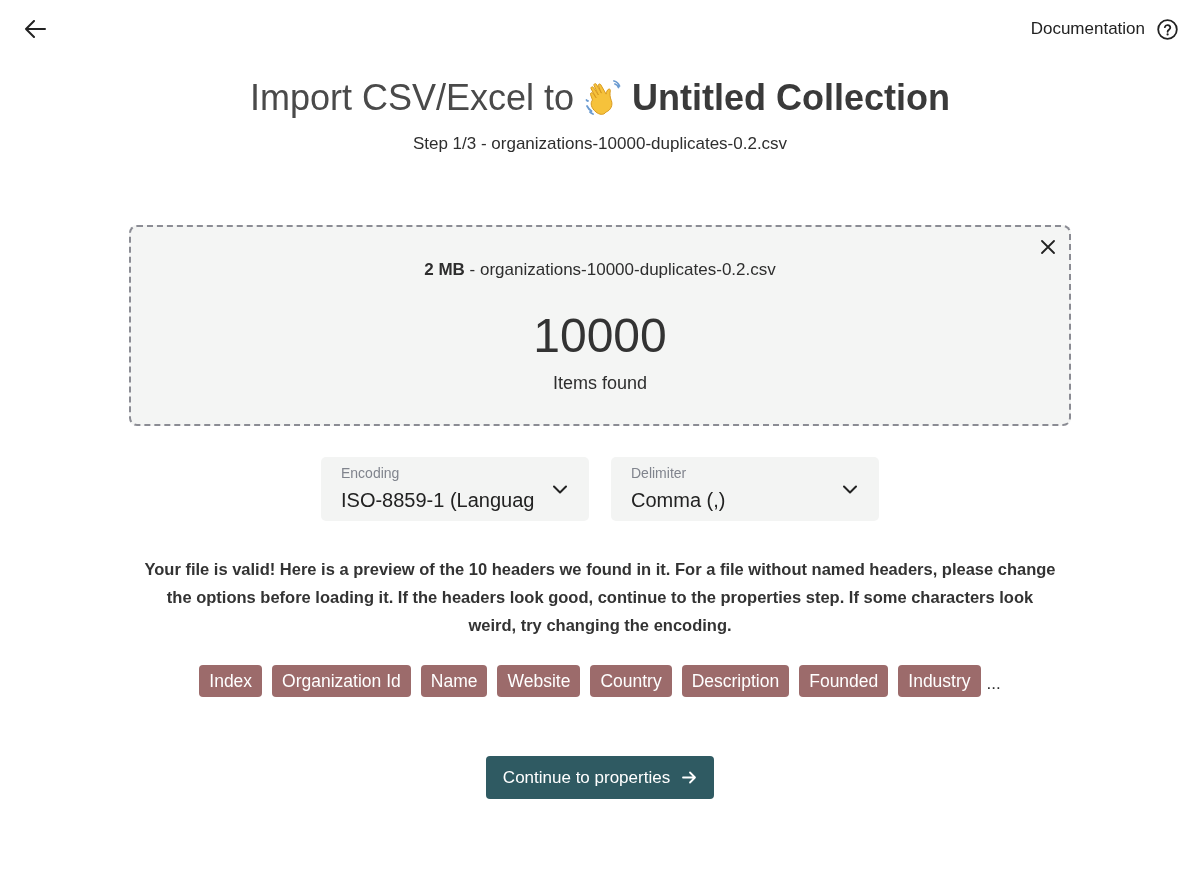  I want to click on close-button, so click(1048, 246).